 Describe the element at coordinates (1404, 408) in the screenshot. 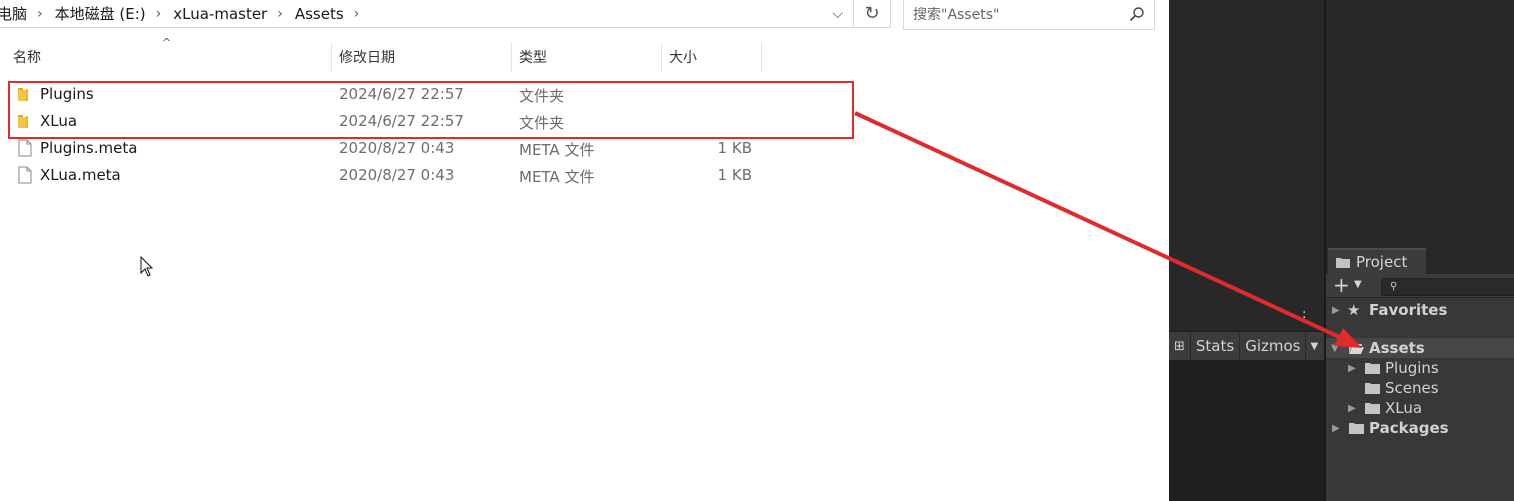

I see `tree-item-label: XLua` at that location.